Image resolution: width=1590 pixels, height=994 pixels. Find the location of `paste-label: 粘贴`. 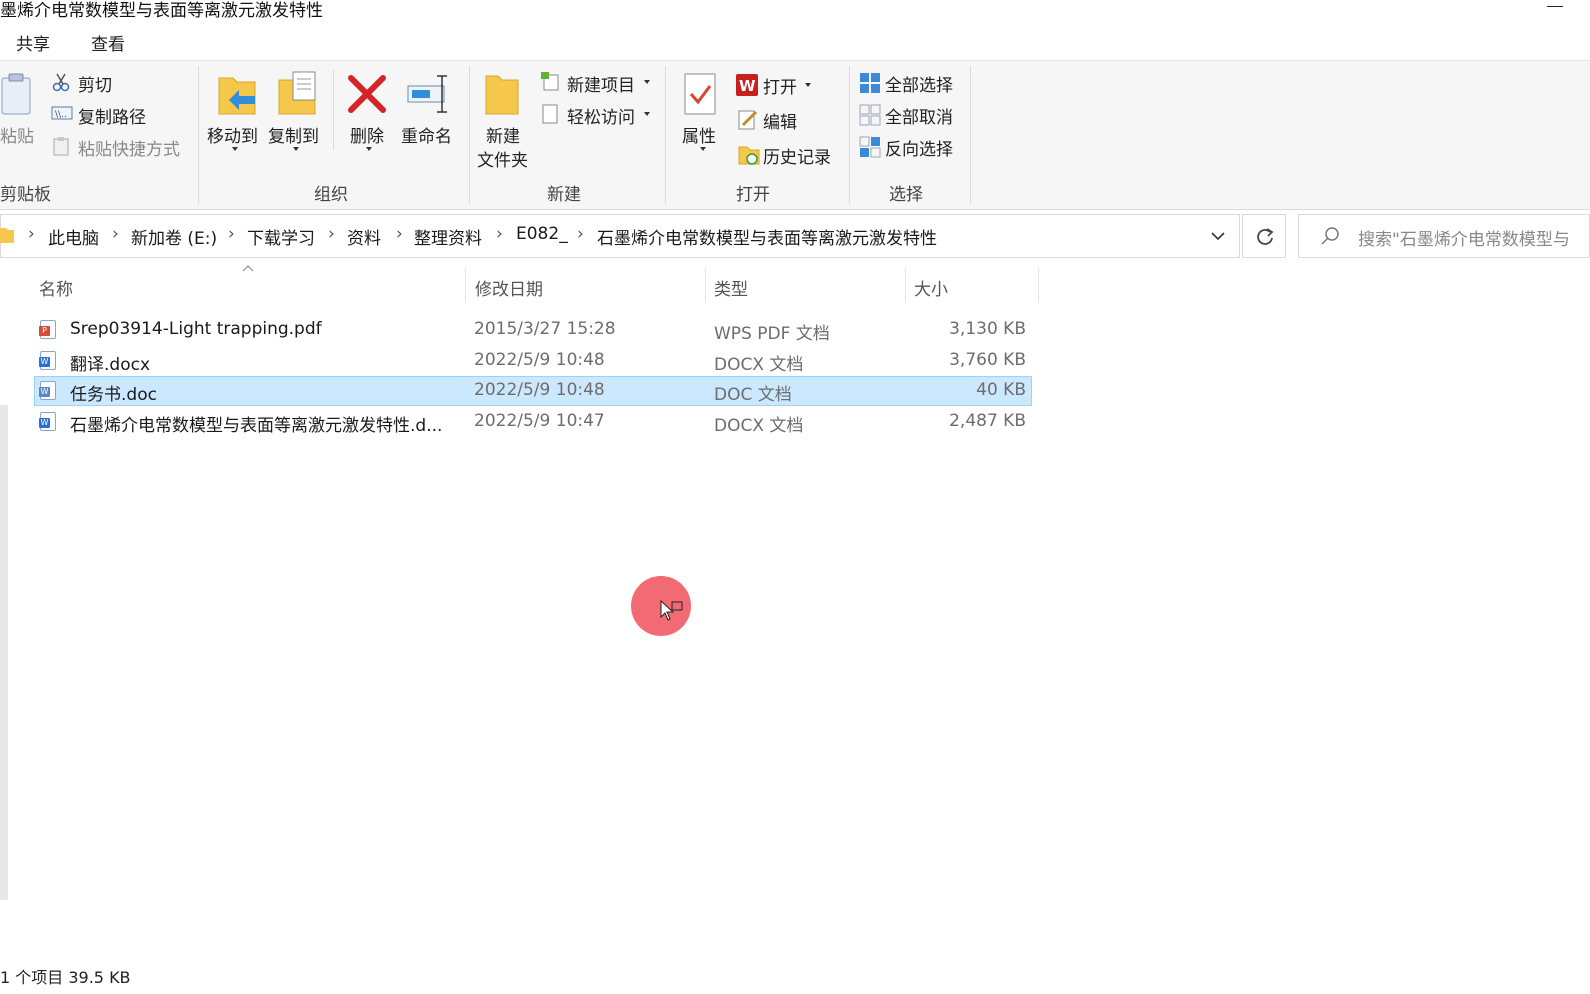

paste-label: 粘贴 is located at coordinates (17, 134).